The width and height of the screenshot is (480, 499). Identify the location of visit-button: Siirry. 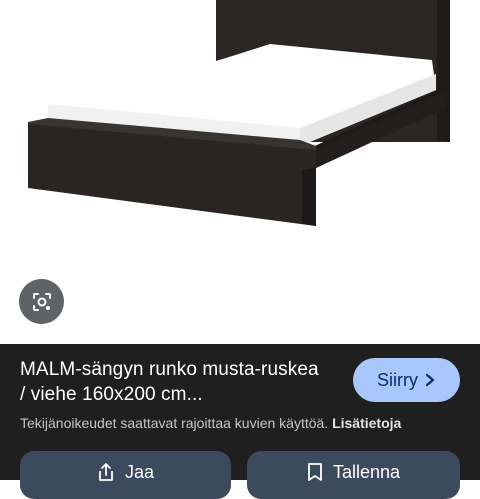
(406, 380).